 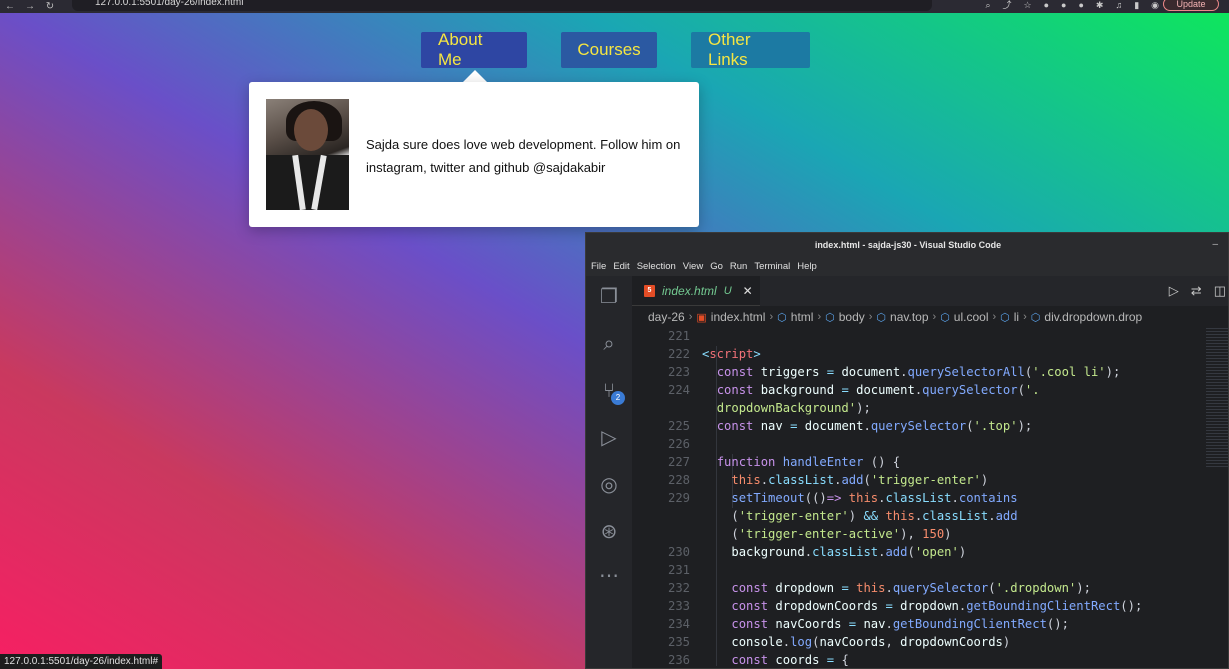 I want to click on nav-item-courses: Courses, so click(x=609, y=50).